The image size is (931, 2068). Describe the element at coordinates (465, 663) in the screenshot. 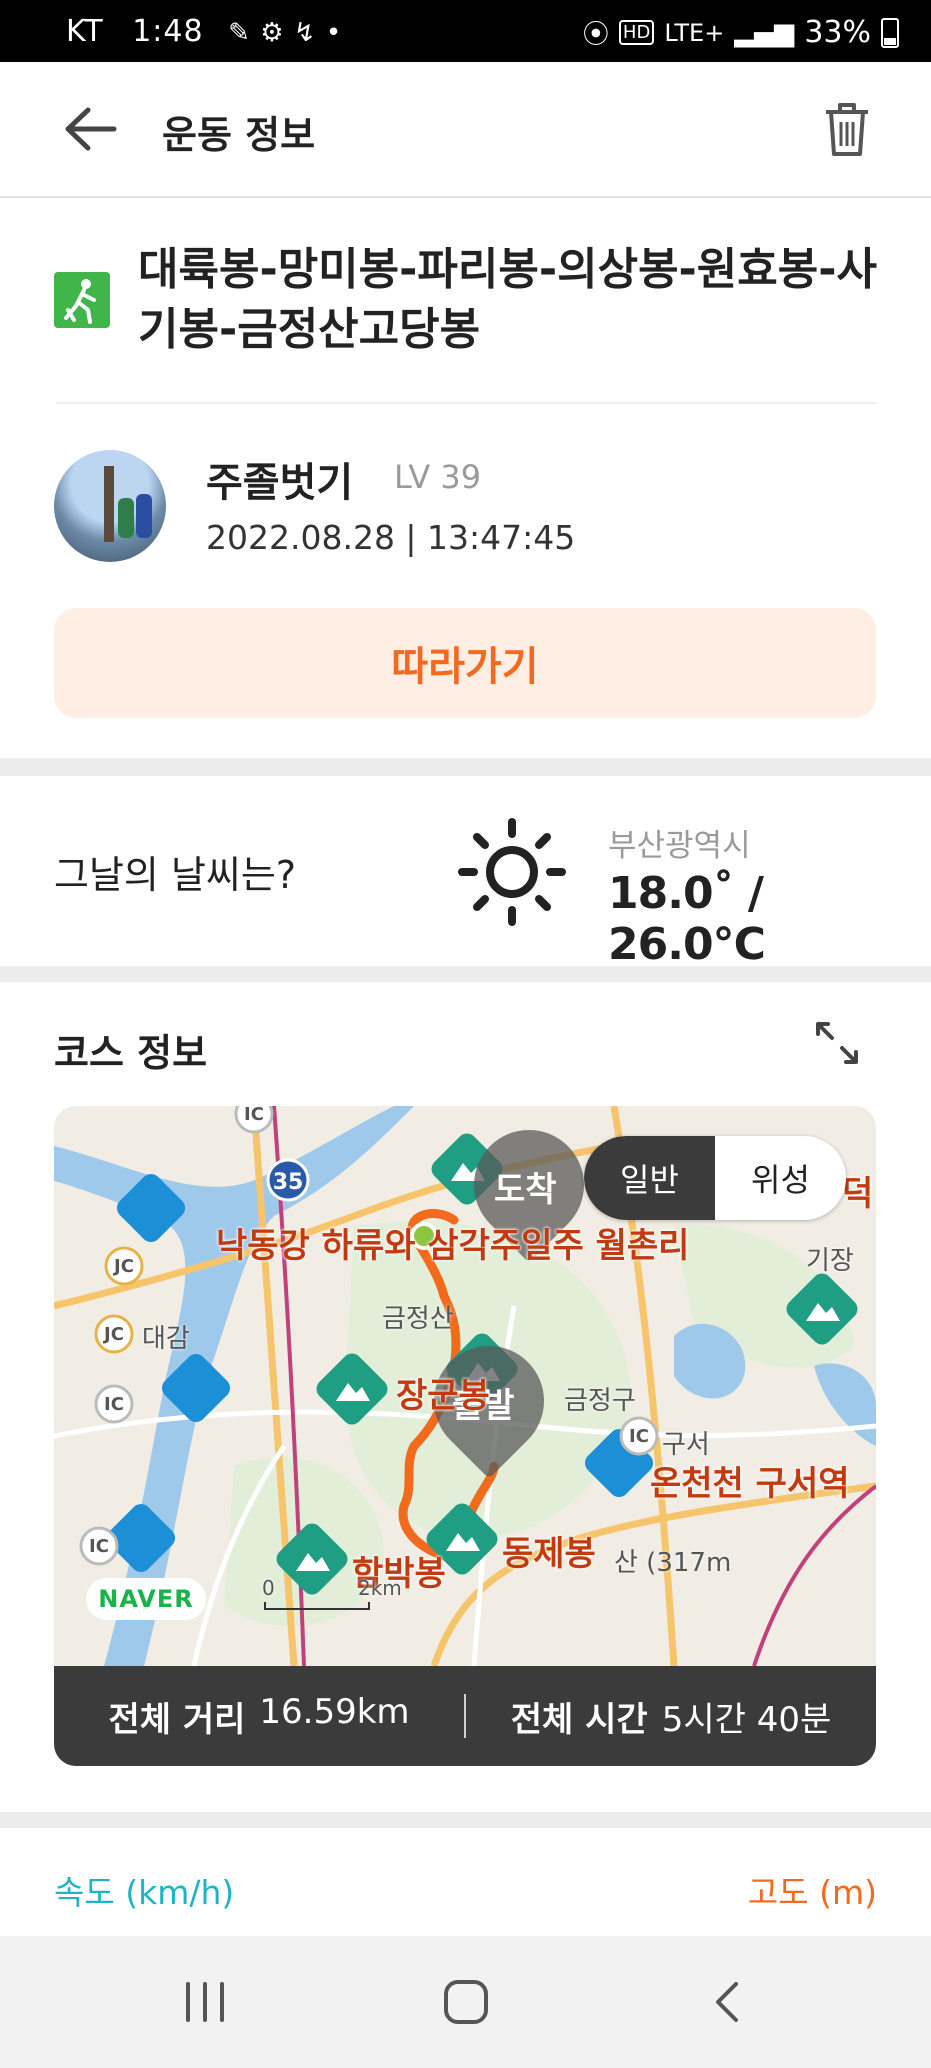

I see `follow-button: 따라가기` at that location.